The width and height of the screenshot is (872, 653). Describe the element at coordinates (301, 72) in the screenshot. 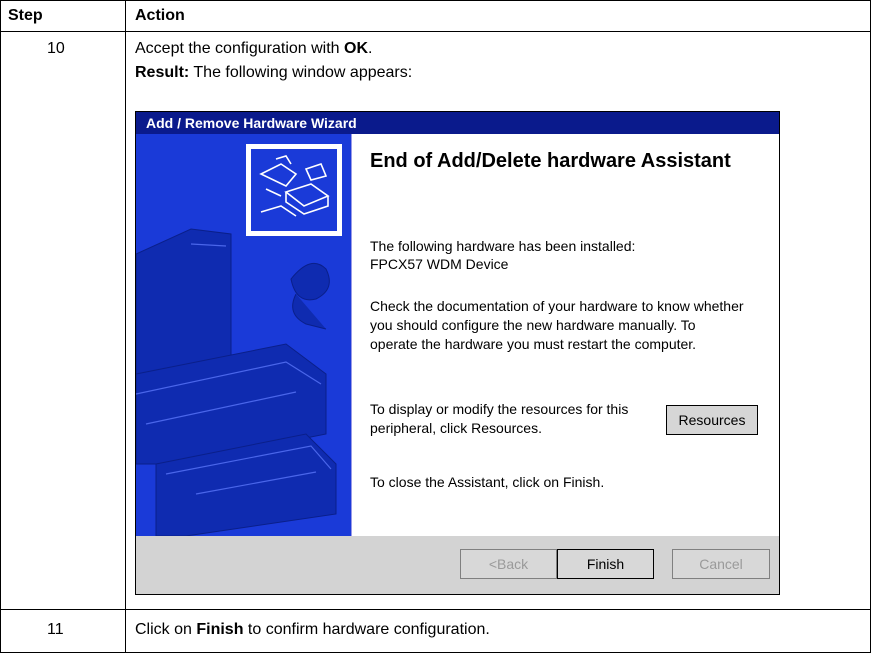

I see `result-description: The following window appears:` at that location.